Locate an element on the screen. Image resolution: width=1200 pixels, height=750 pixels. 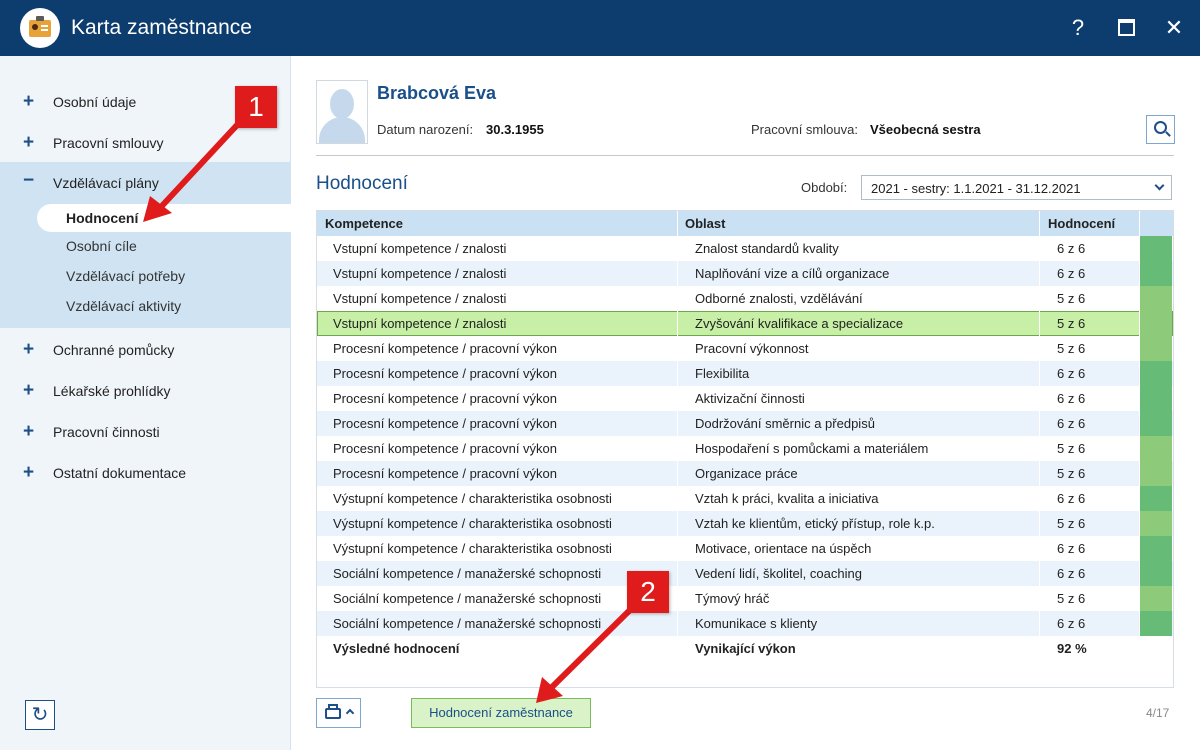
maximize-button is located at coordinates (1126, 28).